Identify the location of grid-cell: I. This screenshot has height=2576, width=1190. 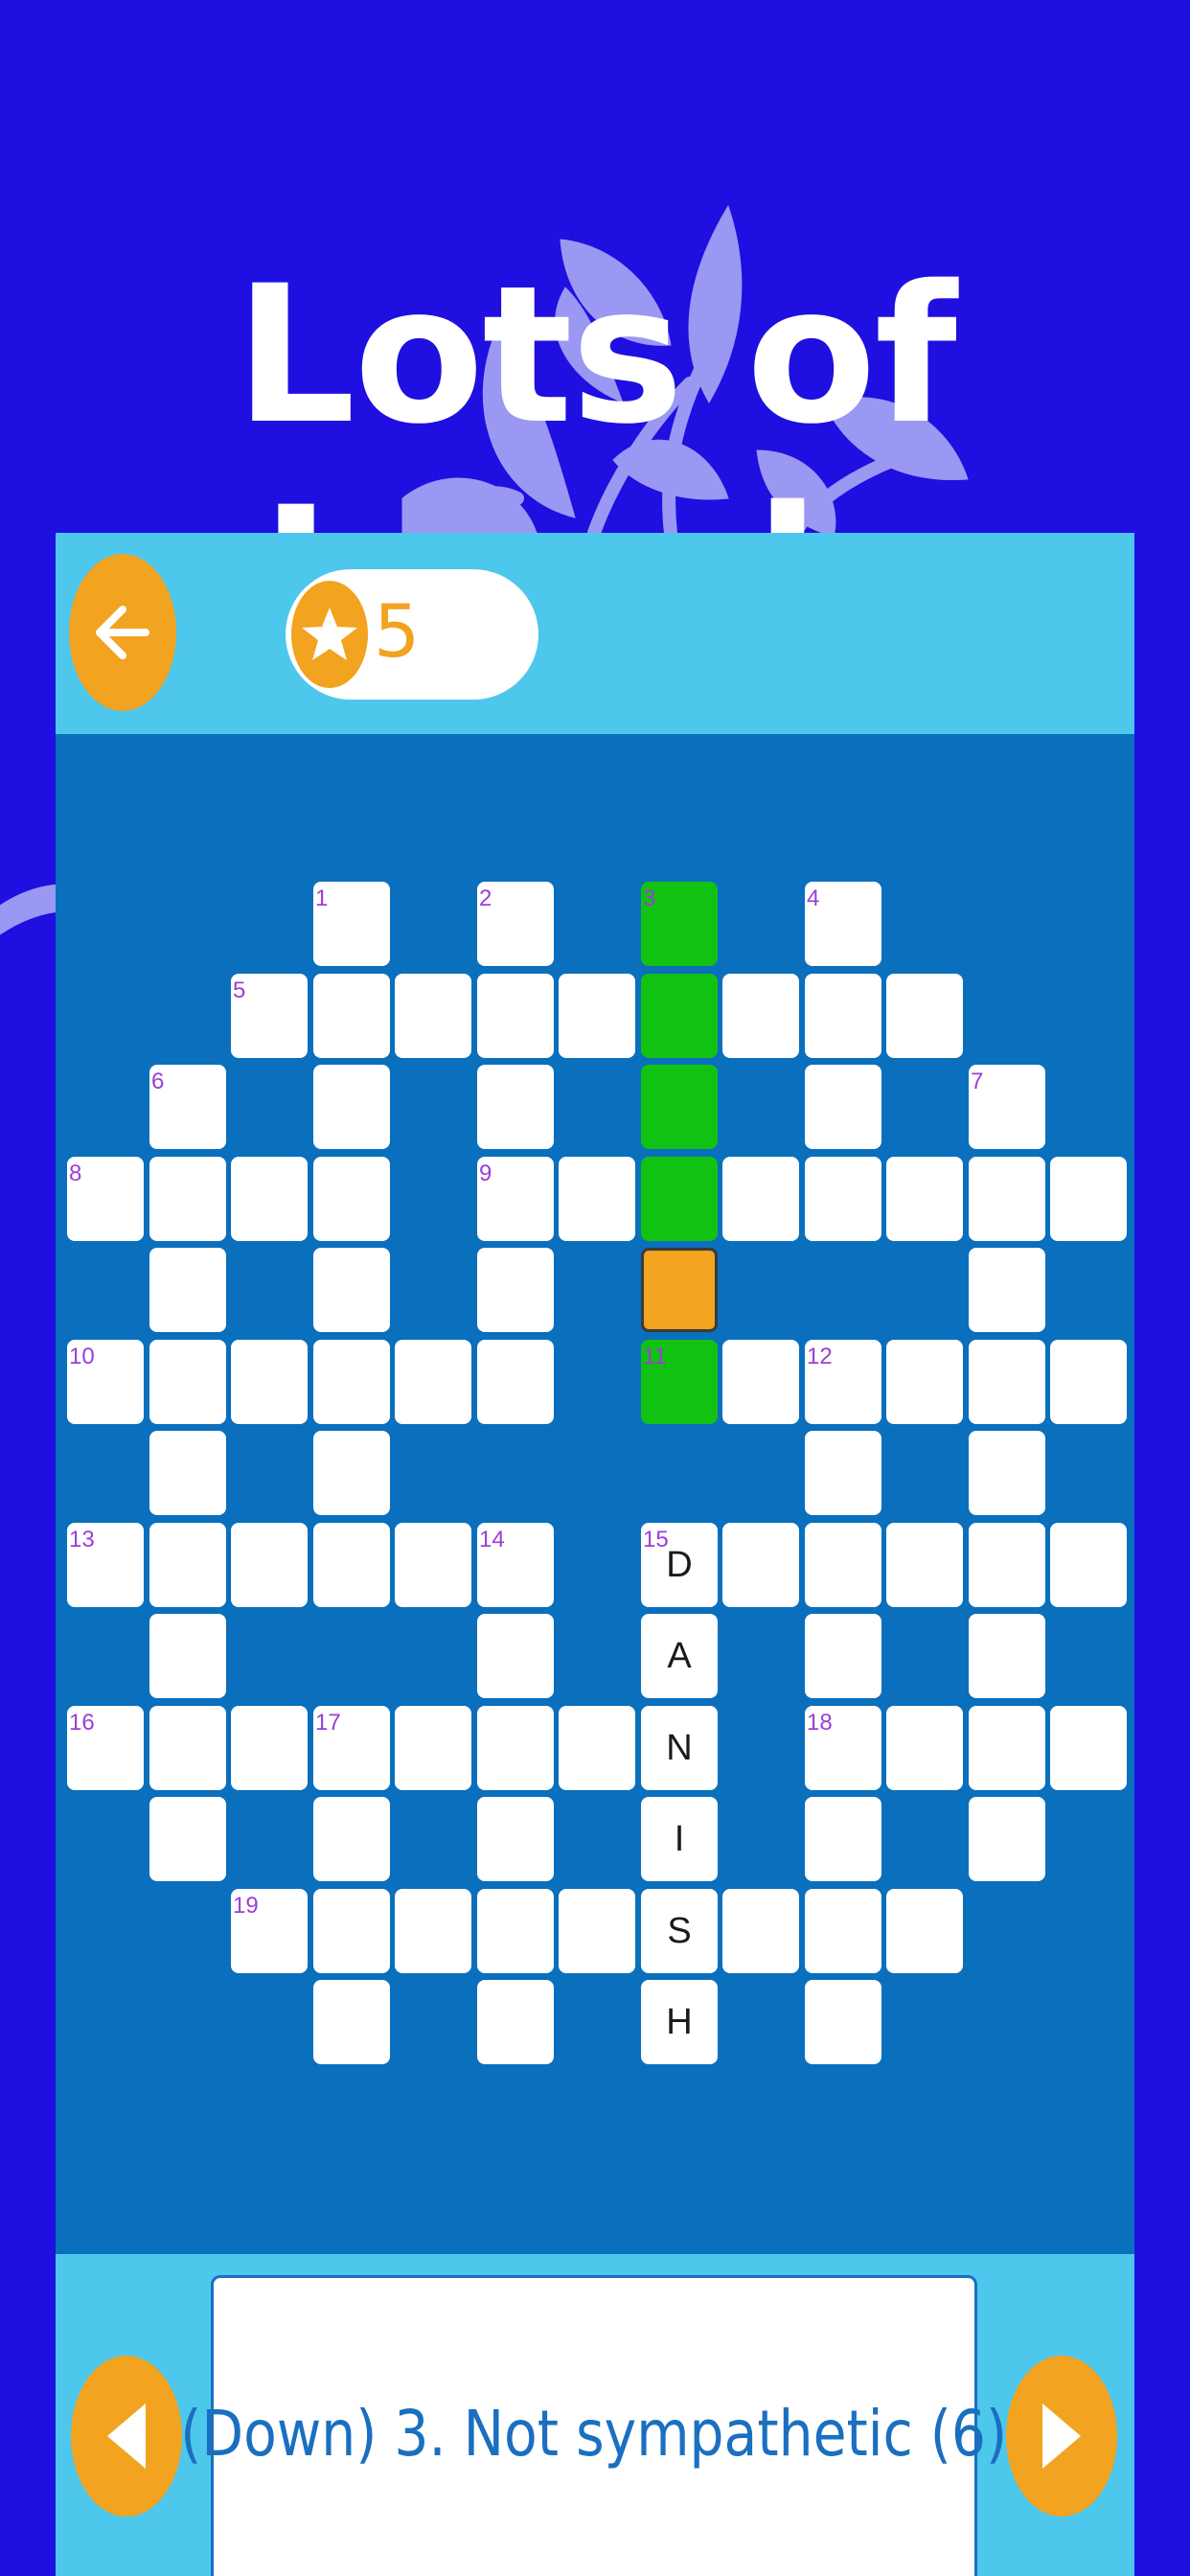
(680, 1839).